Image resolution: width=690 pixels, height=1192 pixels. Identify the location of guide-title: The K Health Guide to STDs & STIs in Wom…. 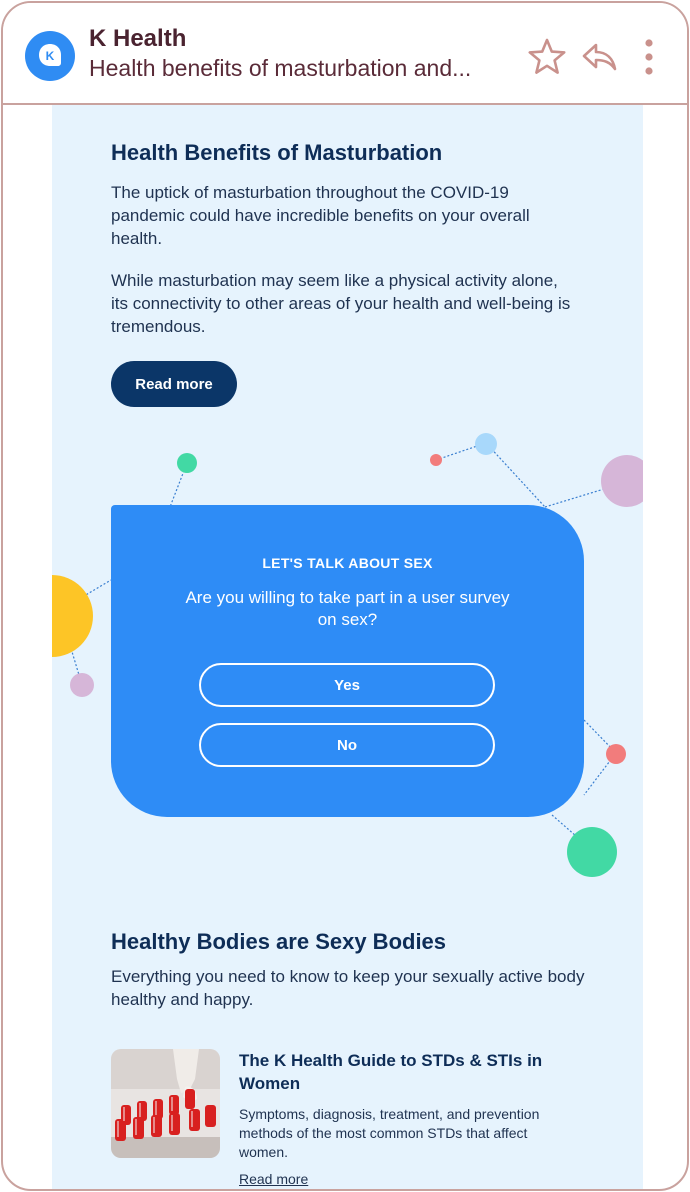
(399, 1072).